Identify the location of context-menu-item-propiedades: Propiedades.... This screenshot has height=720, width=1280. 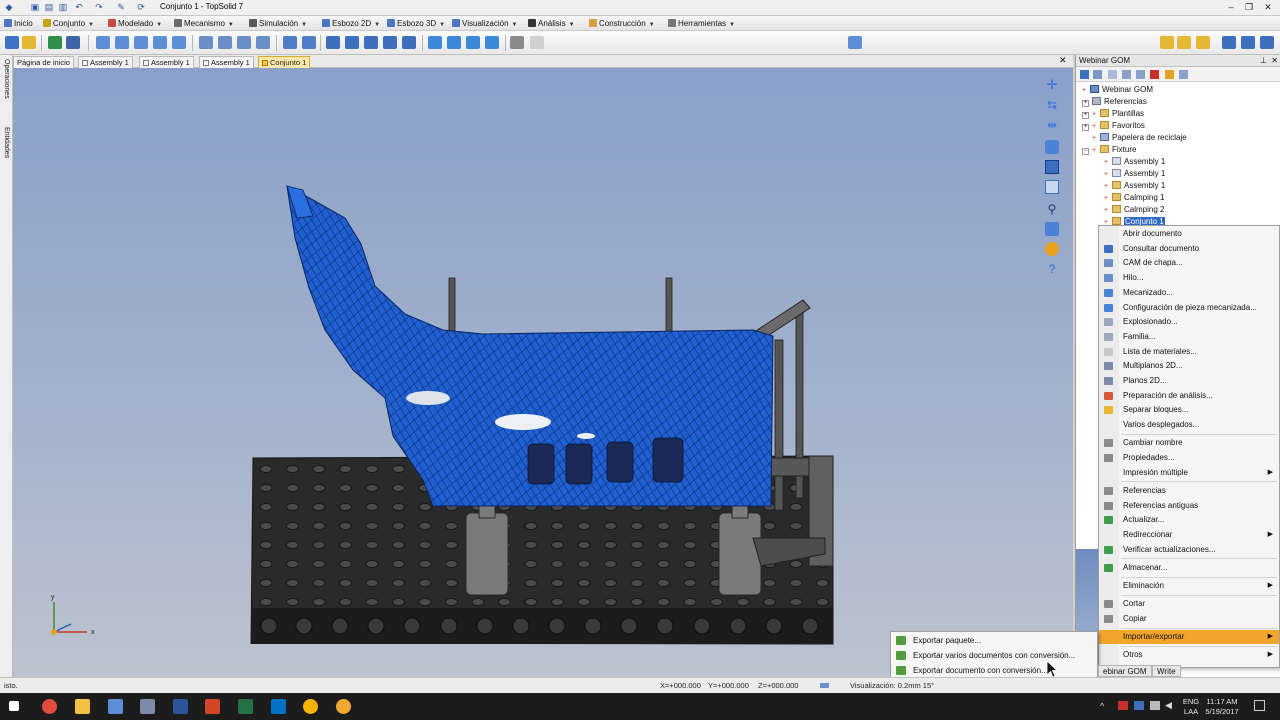
(1189, 458).